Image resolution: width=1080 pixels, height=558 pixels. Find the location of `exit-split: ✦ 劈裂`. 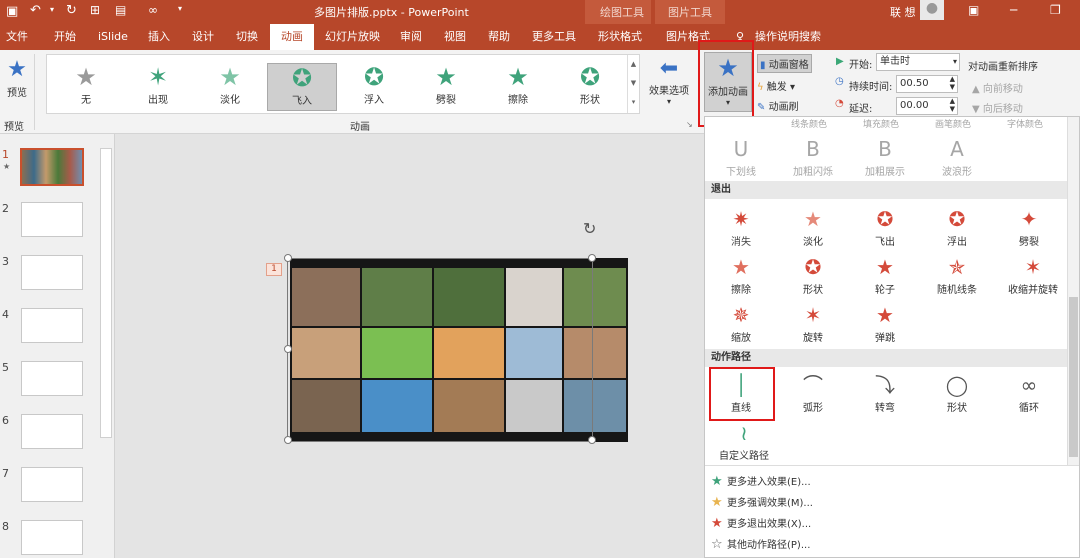

exit-split: ✦ 劈裂 is located at coordinates (1029, 226).